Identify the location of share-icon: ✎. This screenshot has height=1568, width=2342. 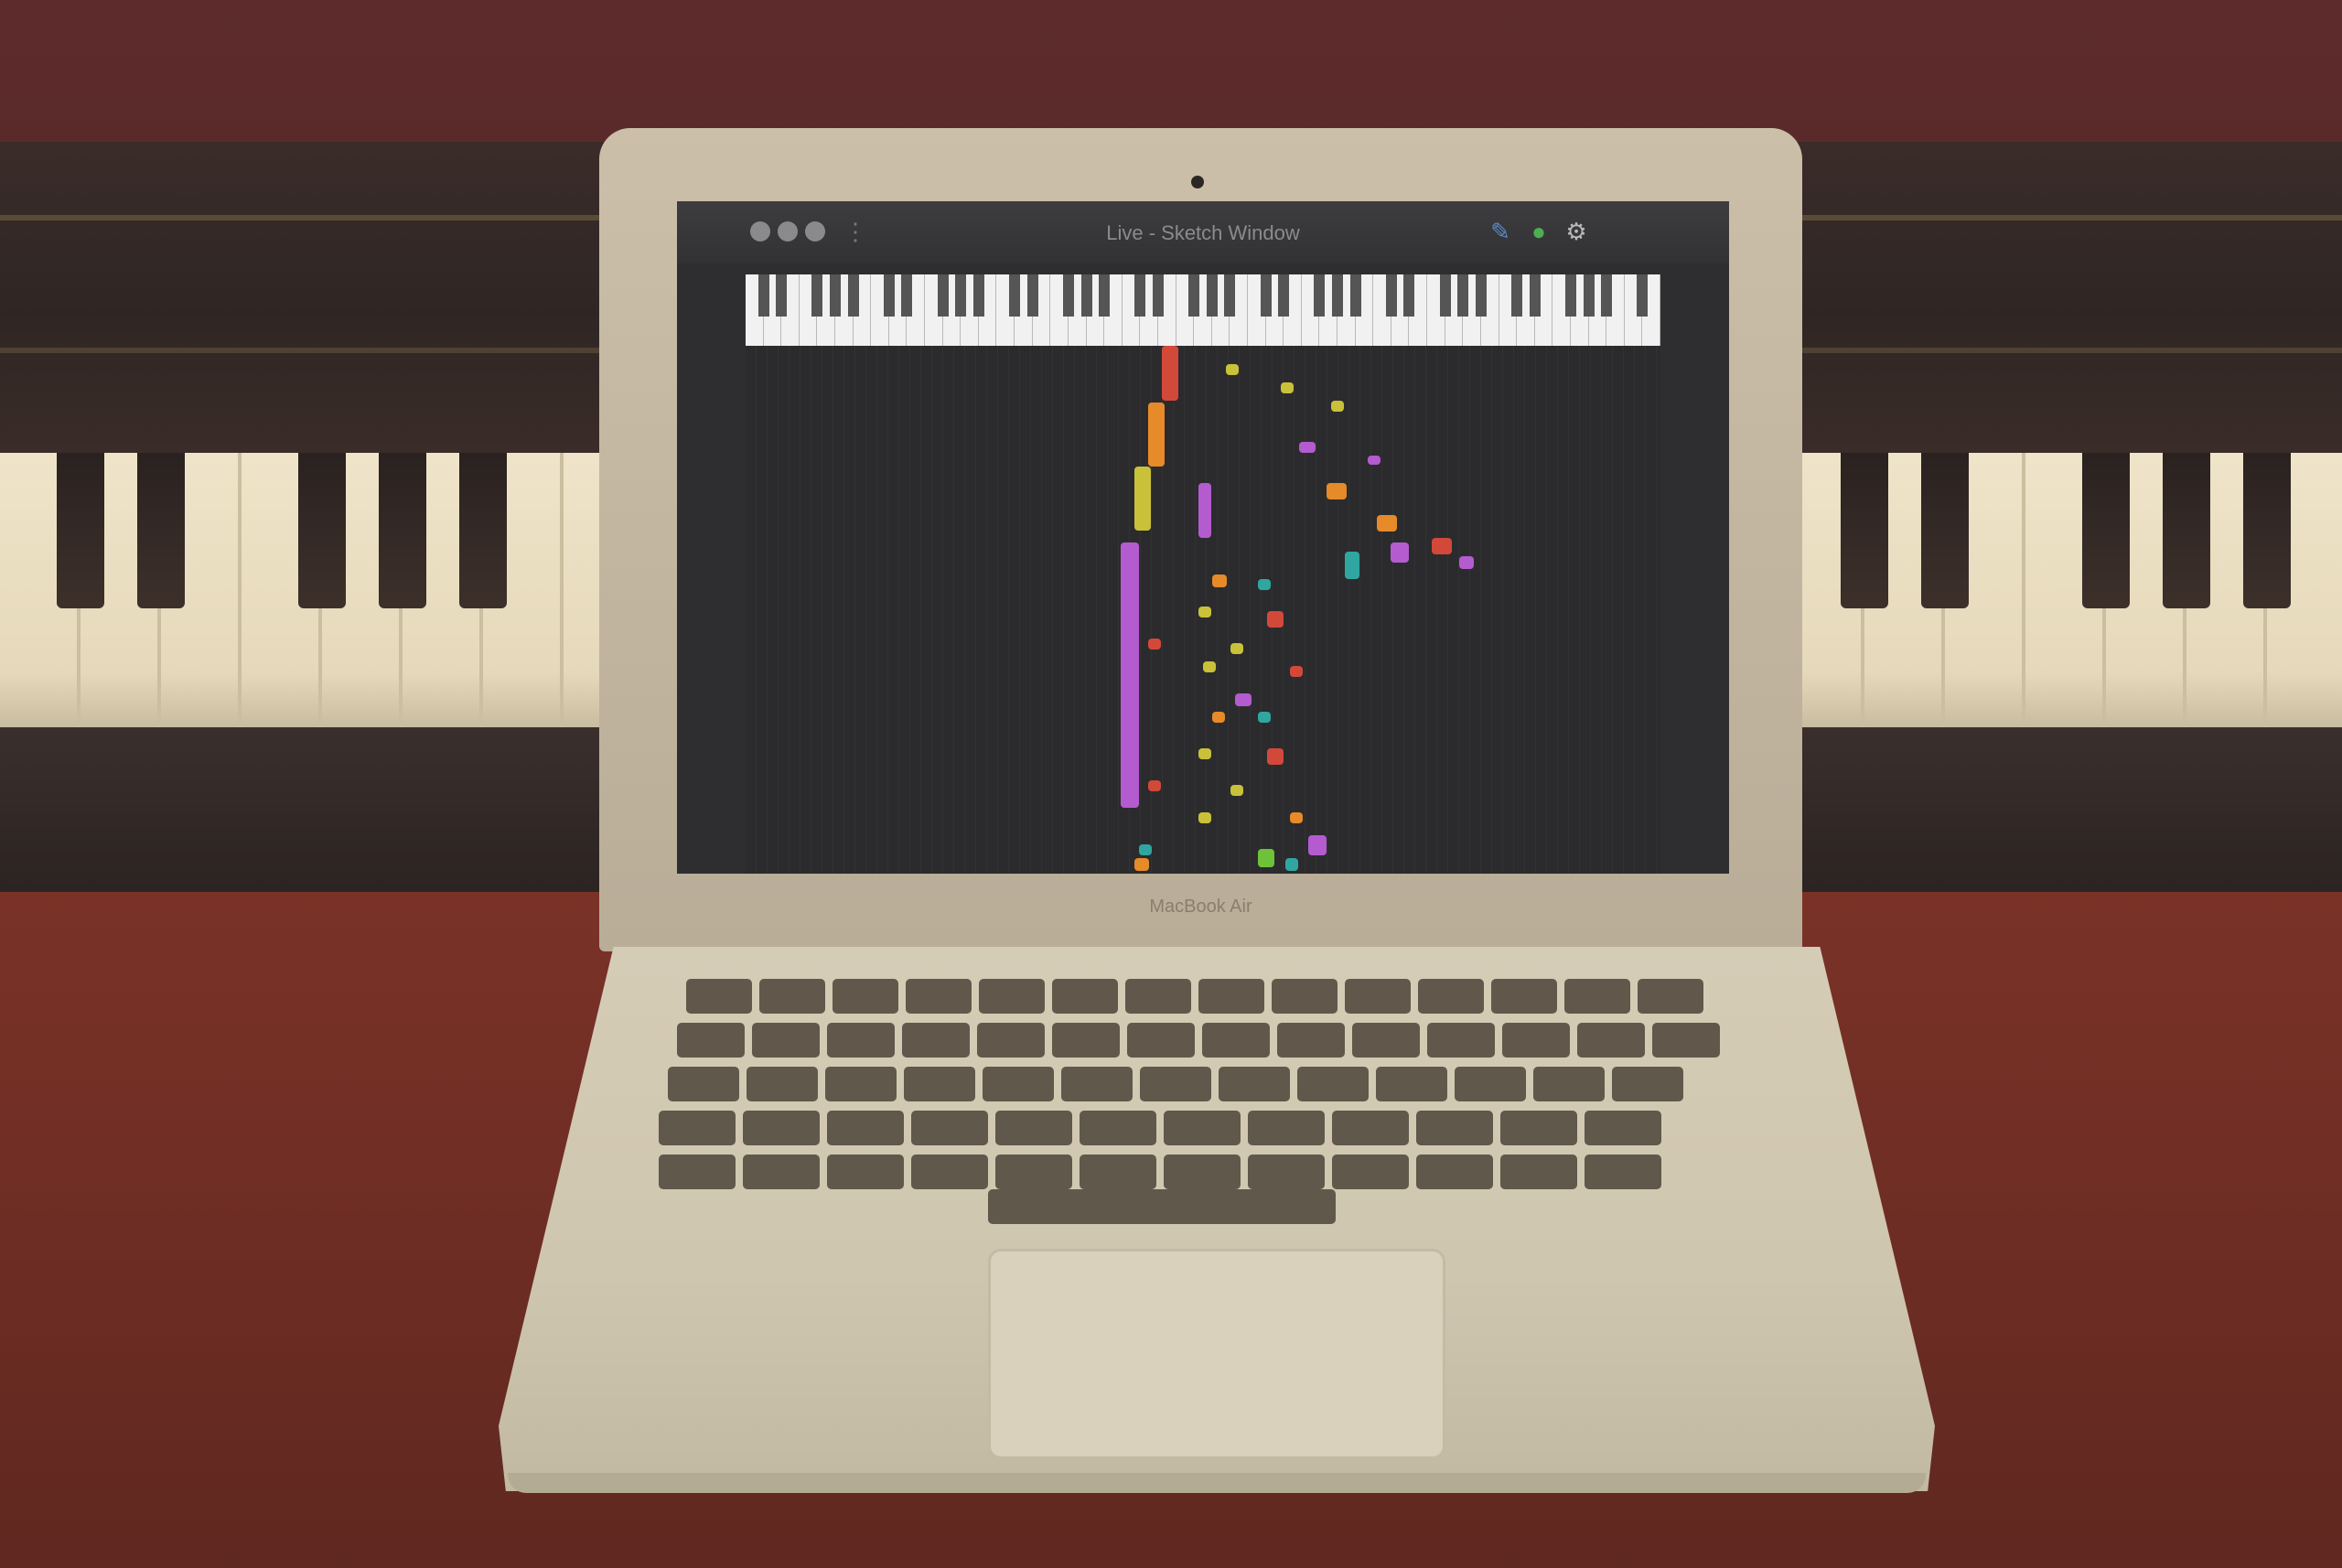
(1500, 231).